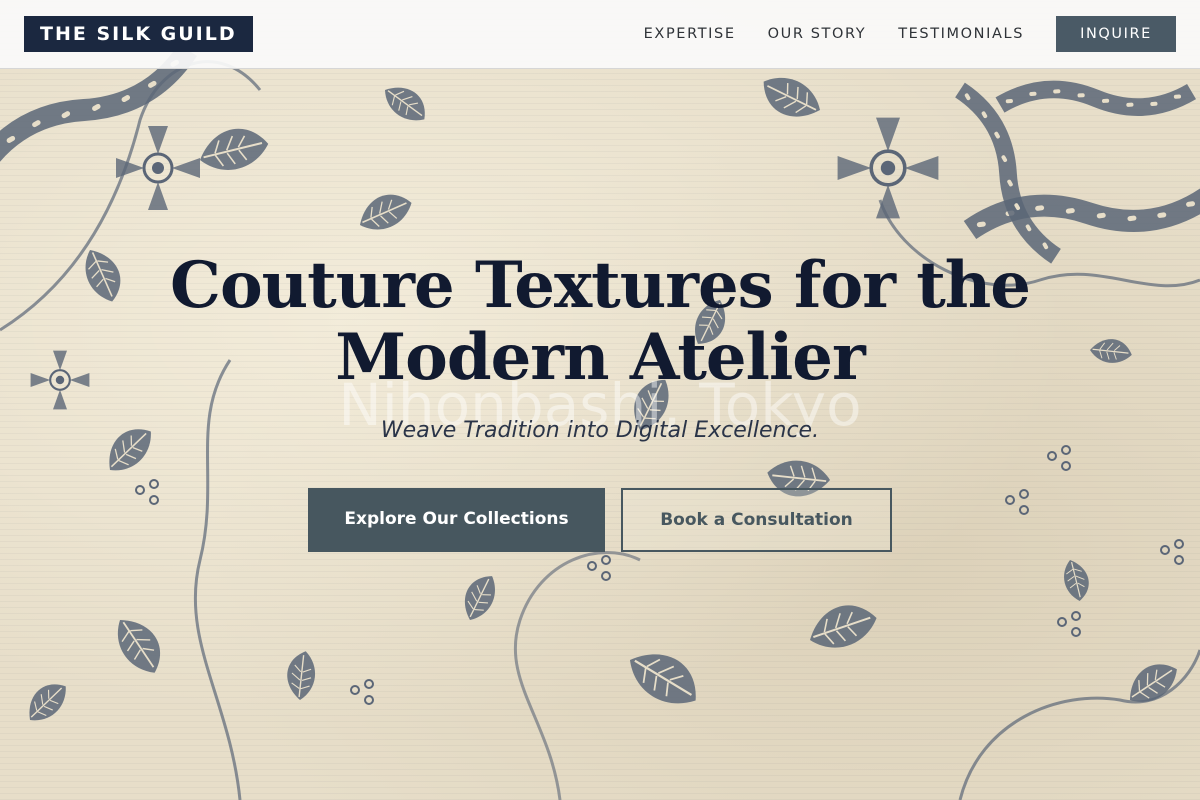 The height and width of the screenshot is (800, 1200). I want to click on brand-logo: THE SILK GUILD, so click(138, 34).